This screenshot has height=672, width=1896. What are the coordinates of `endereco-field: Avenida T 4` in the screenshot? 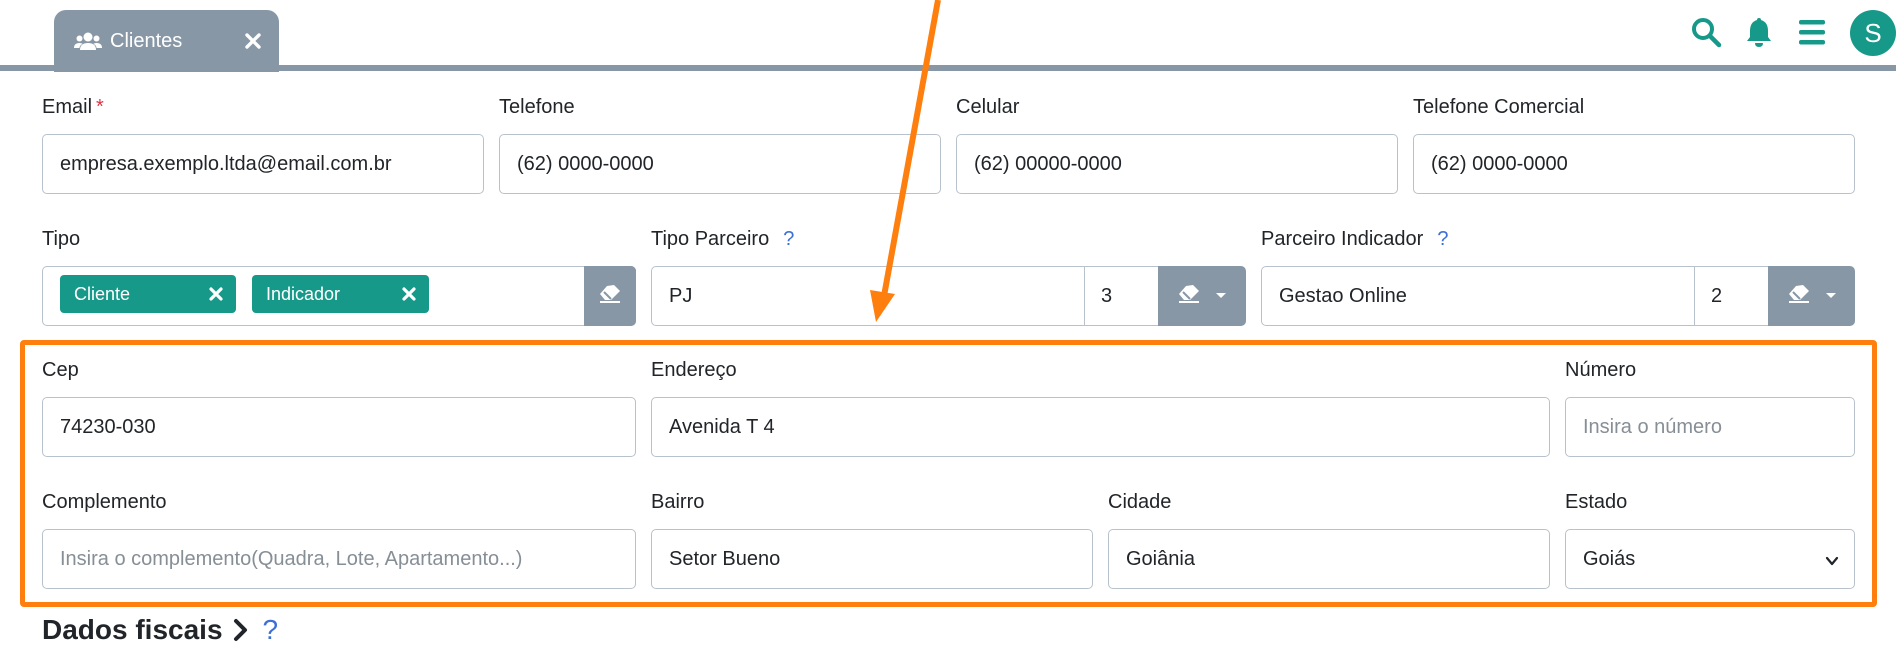 It's located at (1100, 427).